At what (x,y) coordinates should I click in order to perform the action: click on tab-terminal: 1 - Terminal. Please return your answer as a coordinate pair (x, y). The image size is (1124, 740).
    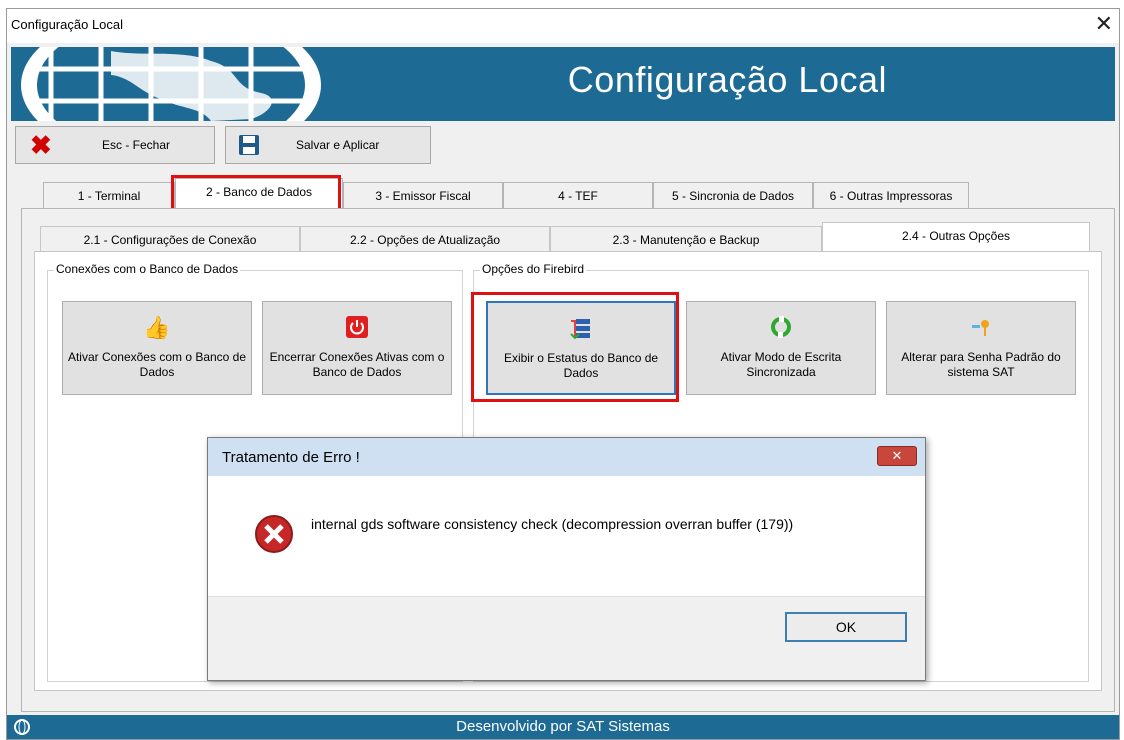
    Looking at the image, I should click on (109, 195).